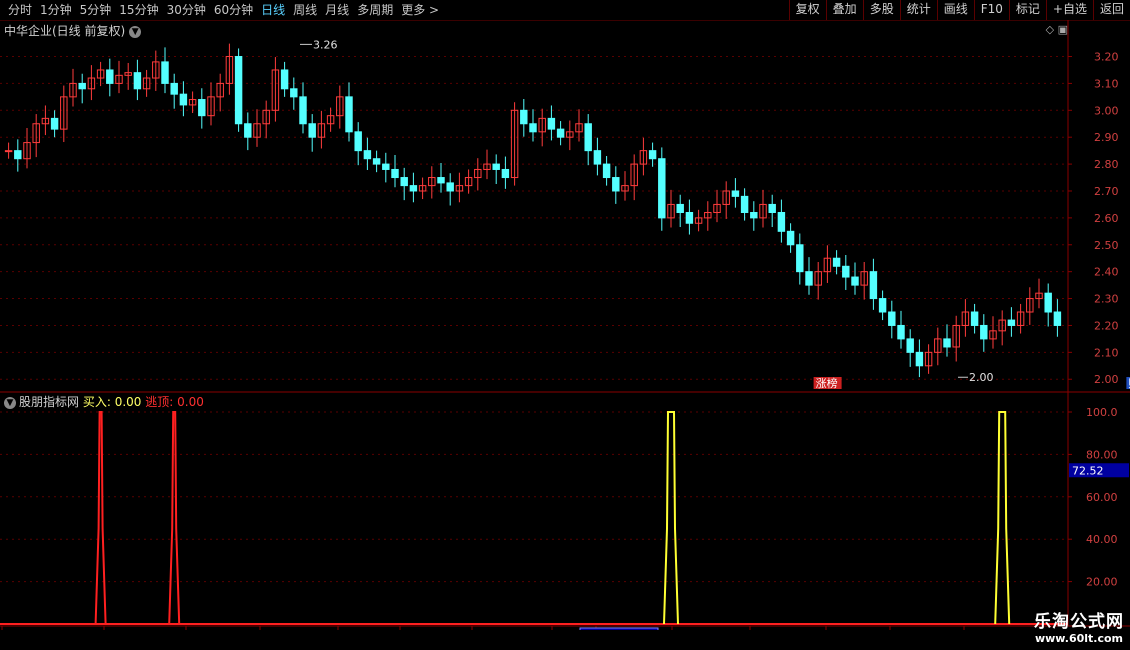 This screenshot has height=650, width=1130. I want to click on ind-tick-label: 100.0, so click(1102, 412).